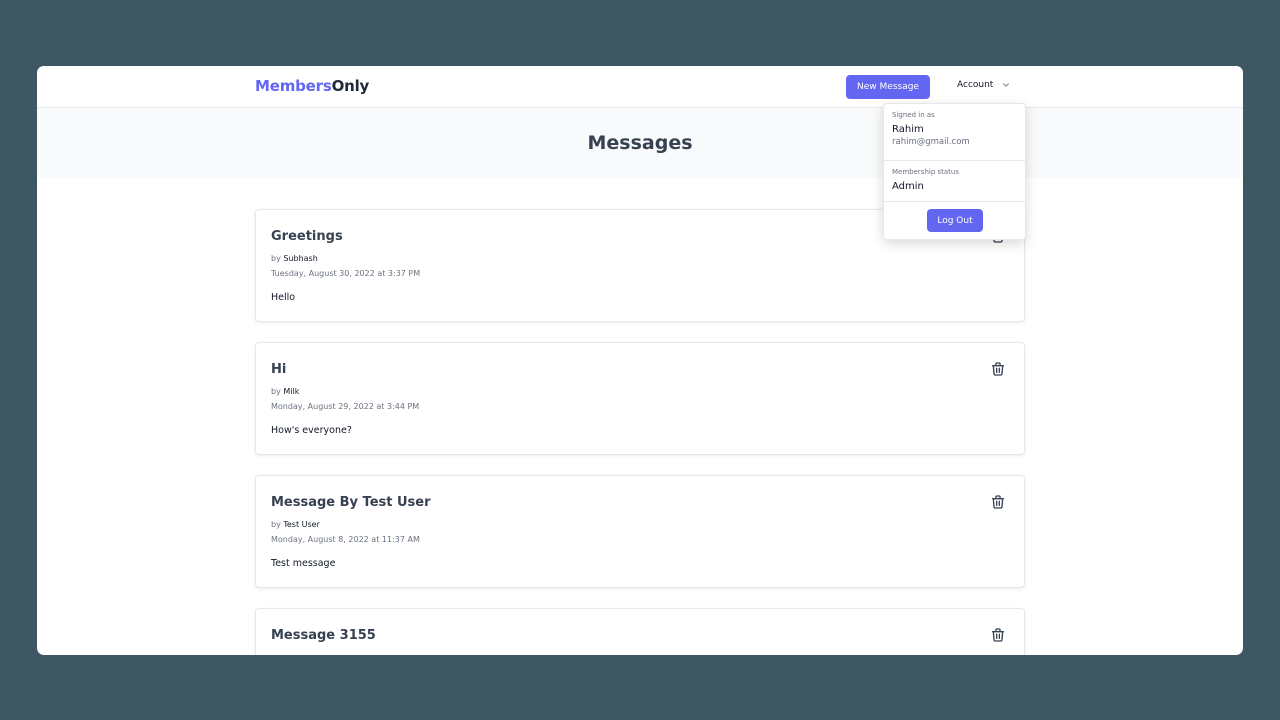  What do you see at coordinates (888, 87) in the screenshot?
I see `new-message-button: New Message` at bounding box center [888, 87].